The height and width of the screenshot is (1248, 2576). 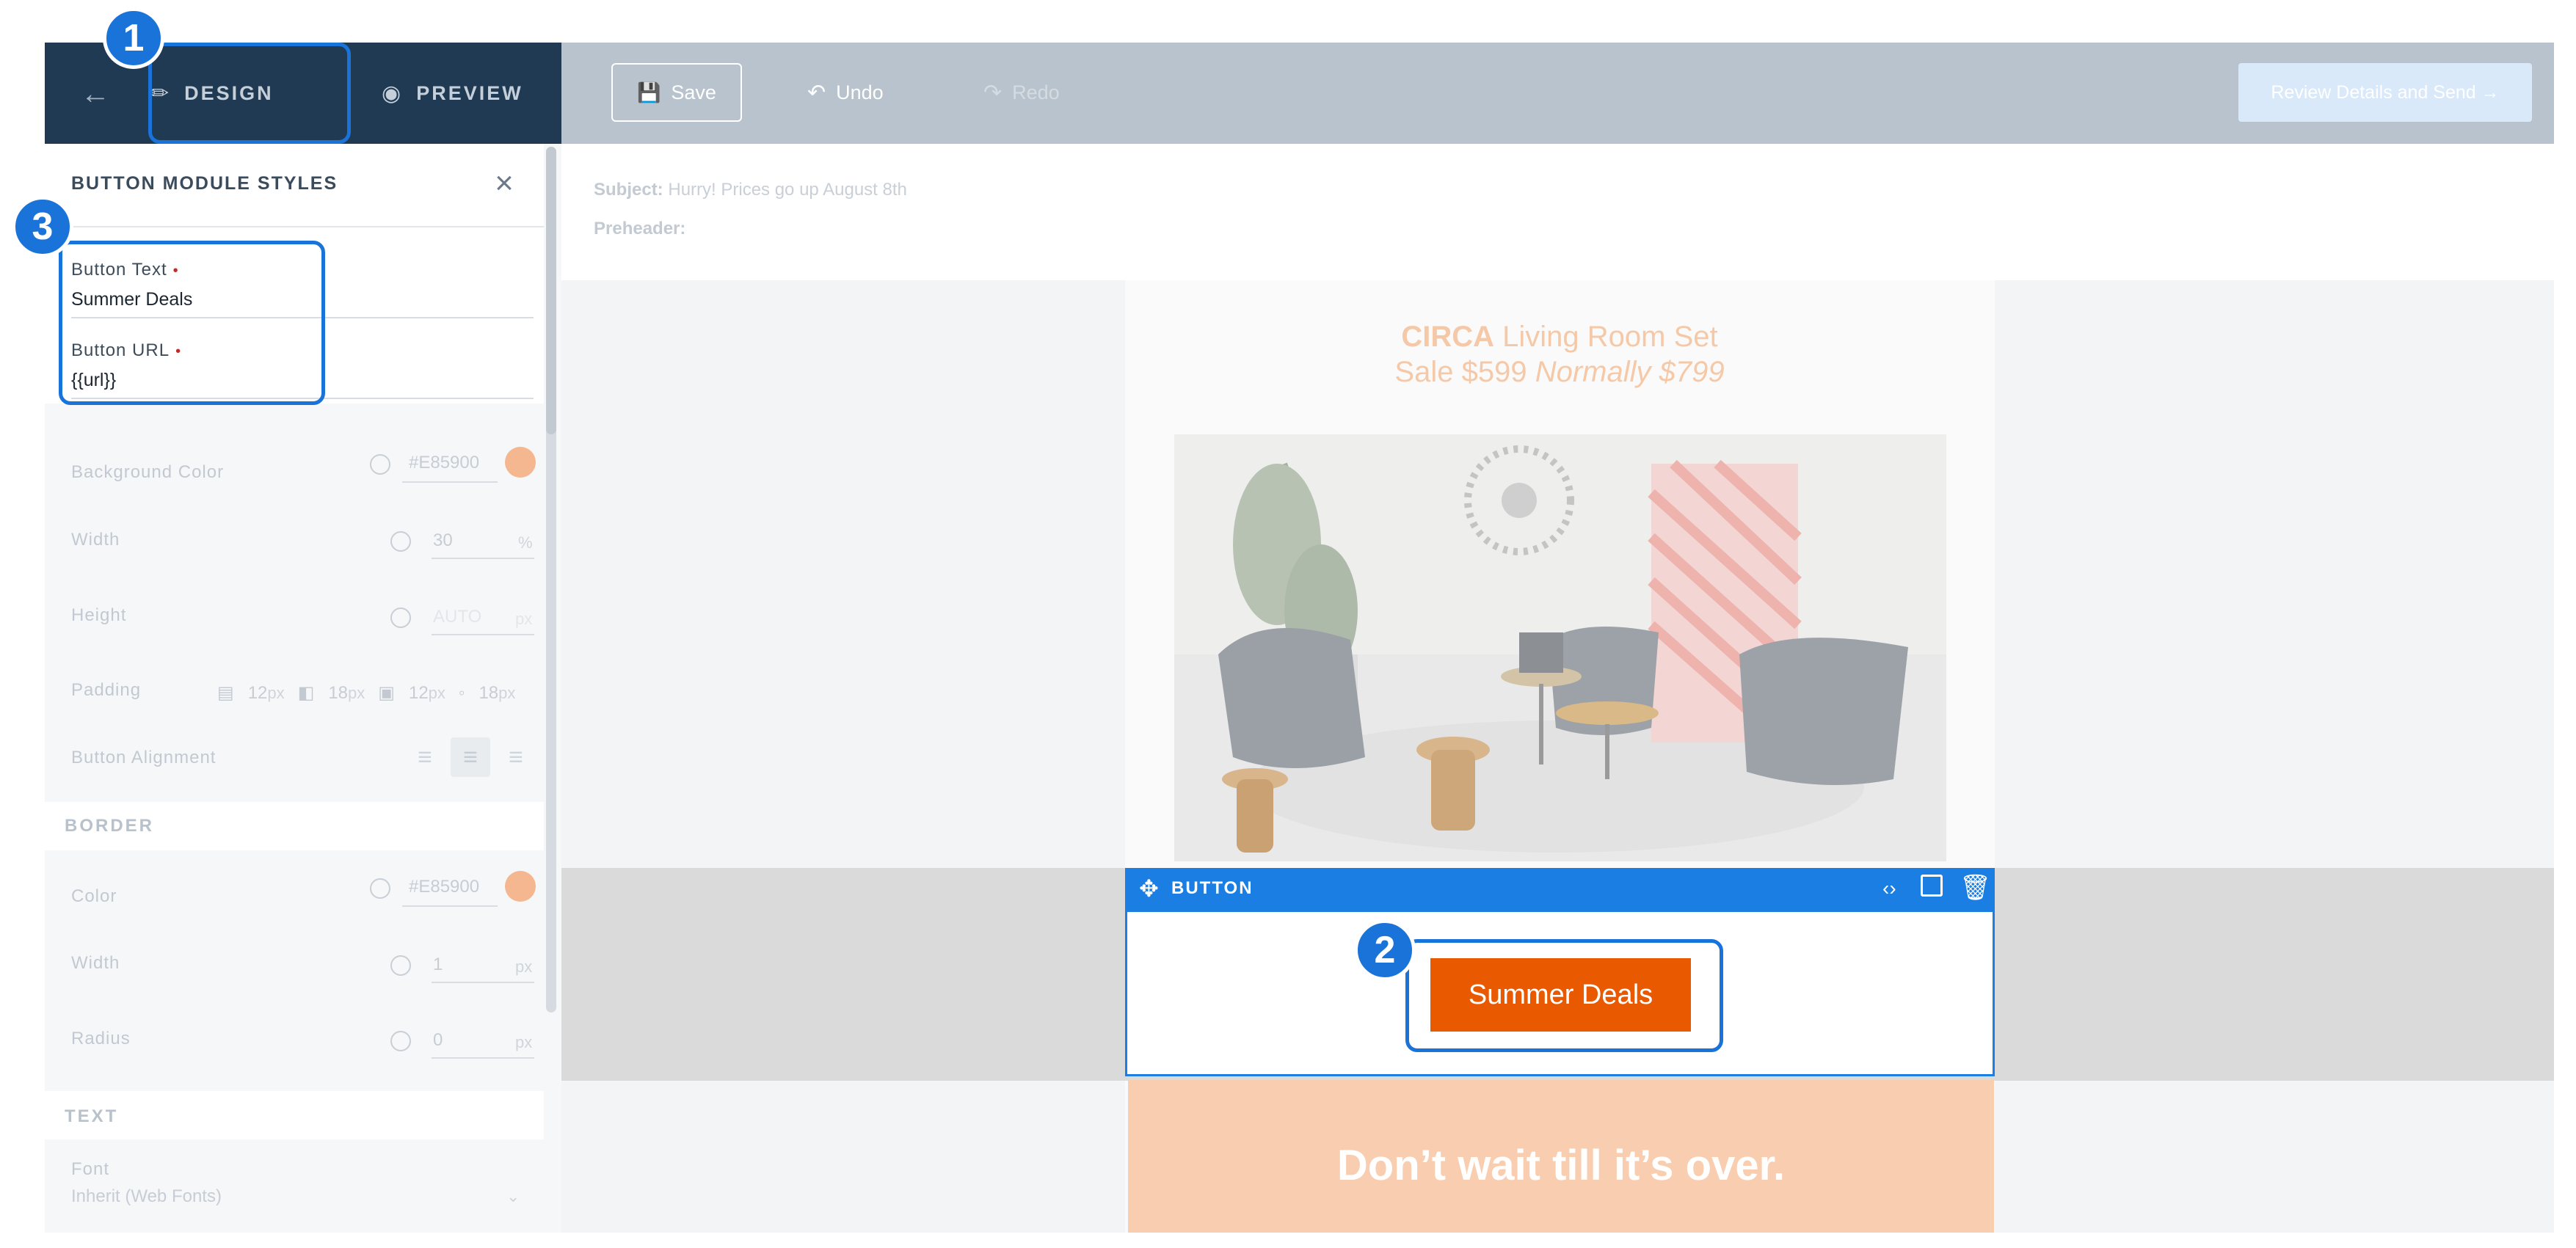 What do you see at coordinates (524, 966) in the screenshot?
I see `border-width-unit: px` at bounding box center [524, 966].